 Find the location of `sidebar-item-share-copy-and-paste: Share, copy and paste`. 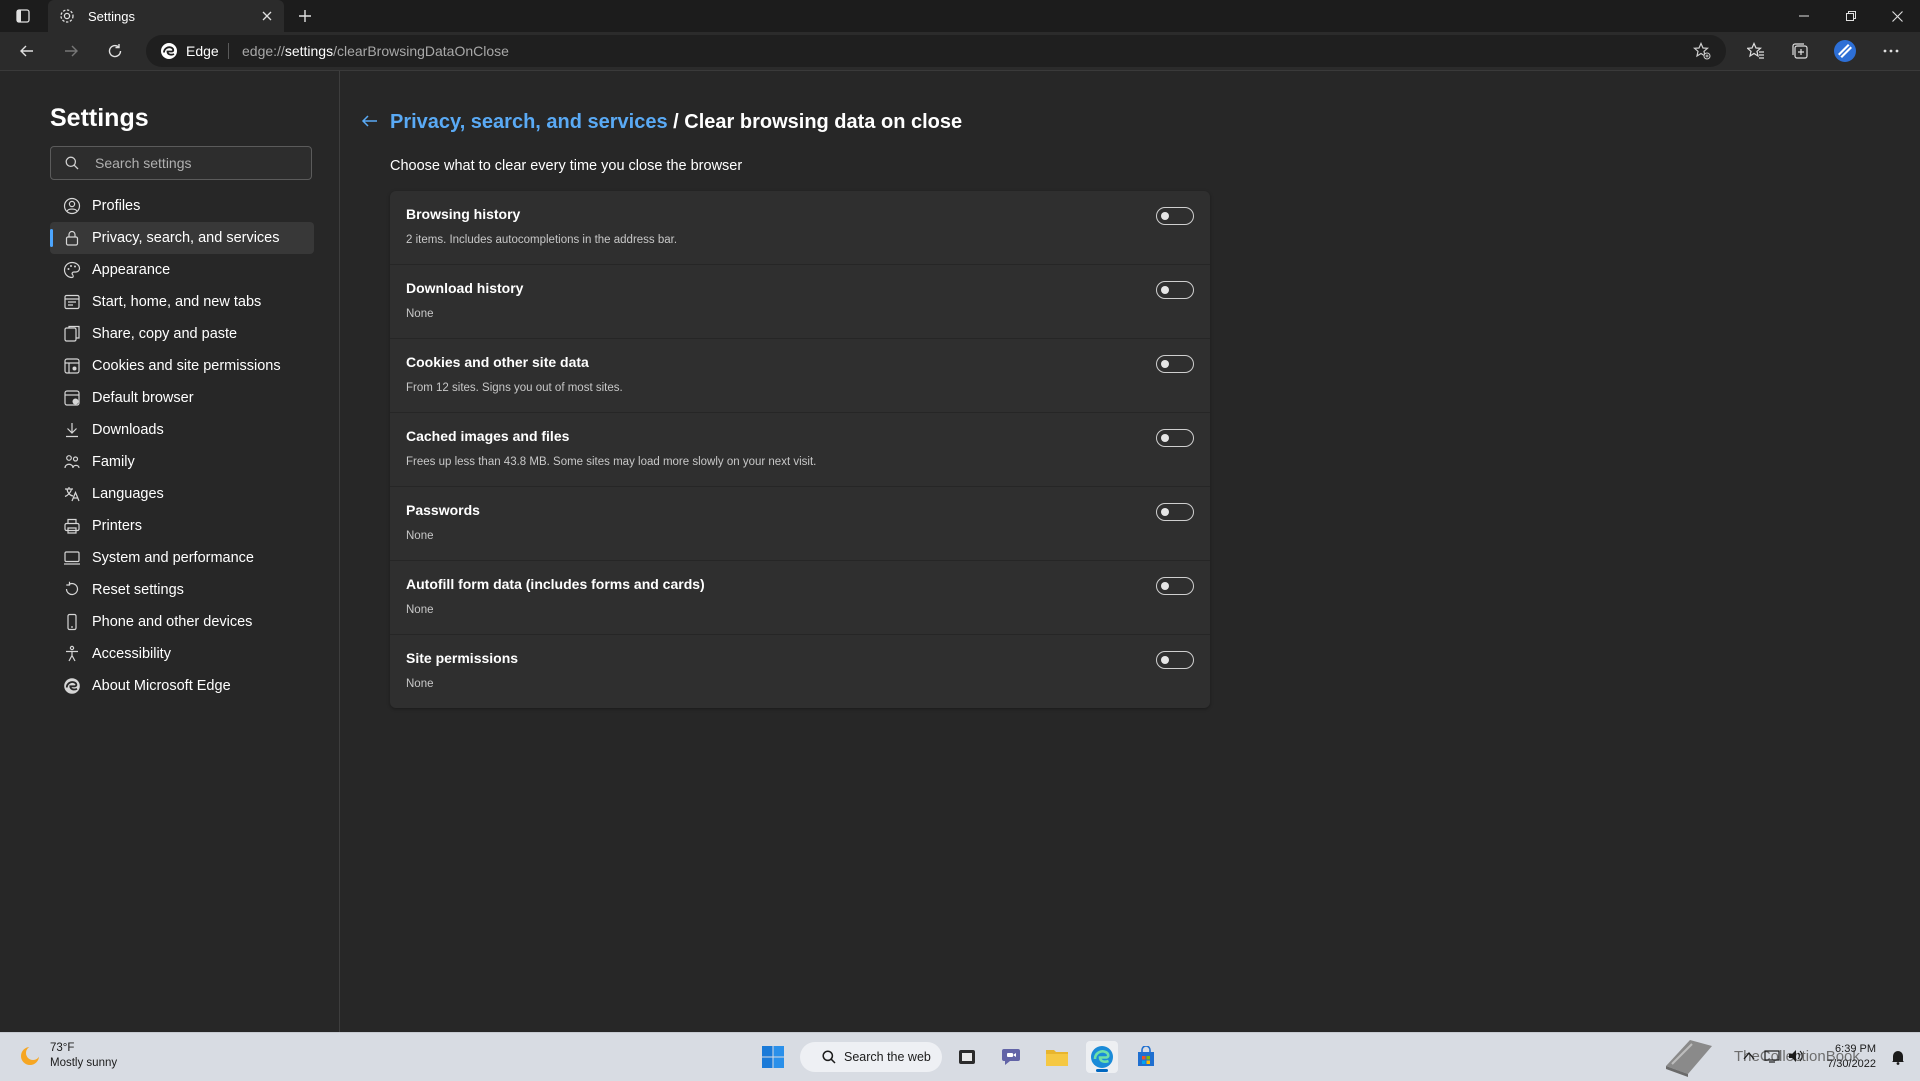

sidebar-item-share-copy-and-paste: Share, copy and paste is located at coordinates (182, 334).